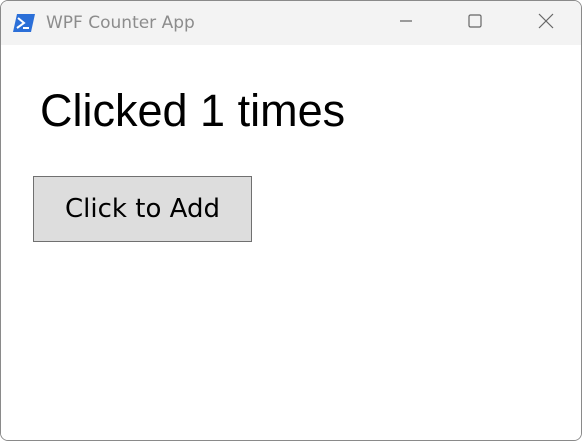  I want to click on maximize-icon, so click(475, 23).